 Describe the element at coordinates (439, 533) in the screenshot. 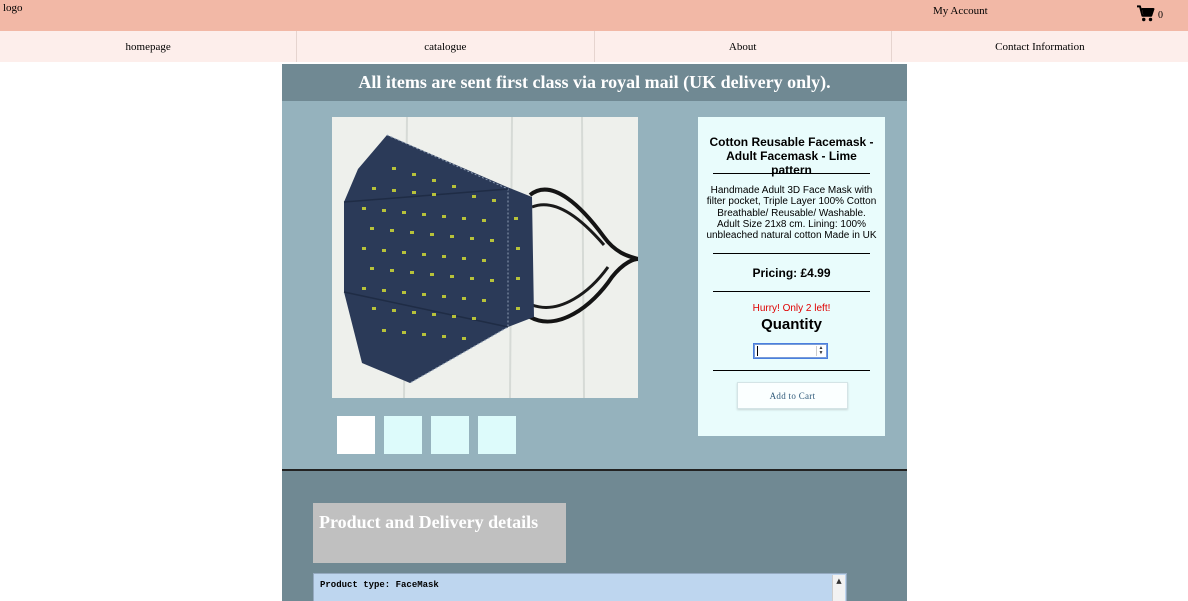

I see `details-heading: Product and Delivery details` at that location.